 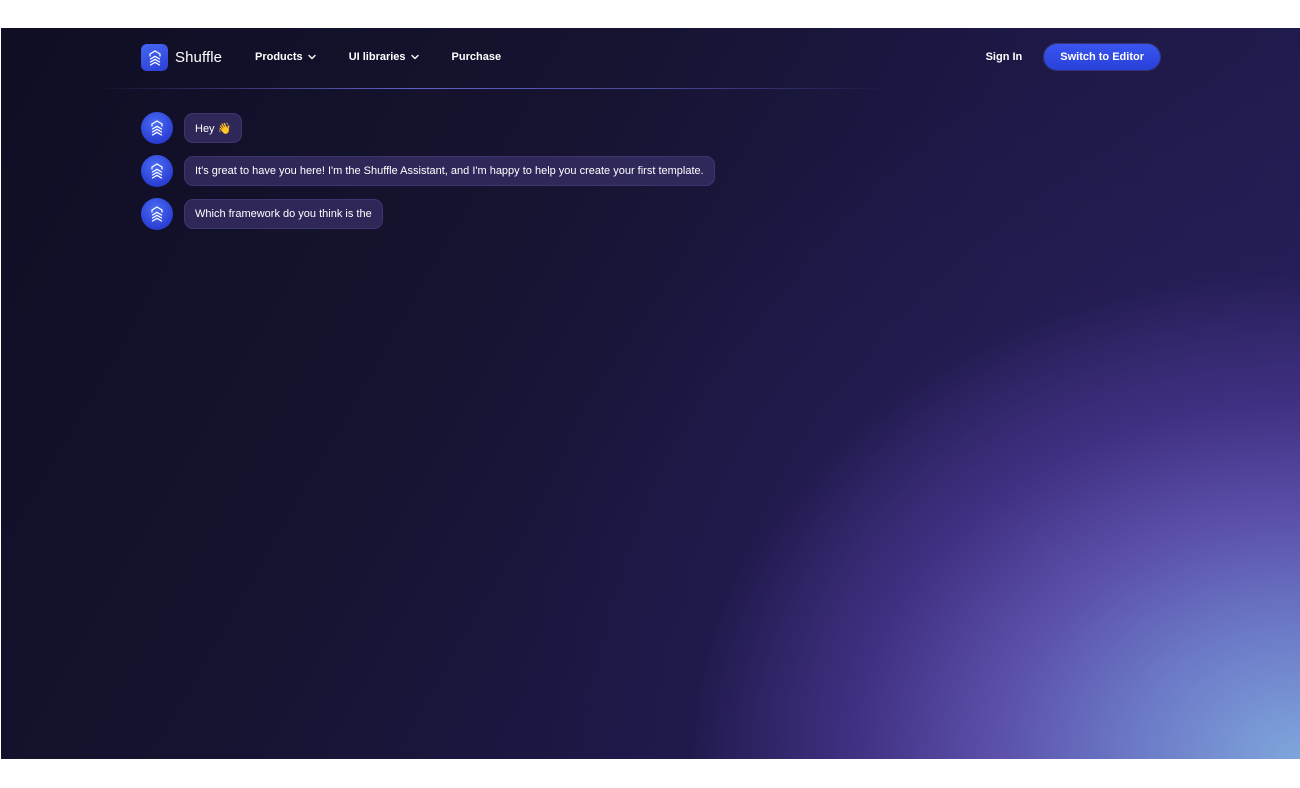 I want to click on brand-name: Shuffle, so click(x=199, y=57).